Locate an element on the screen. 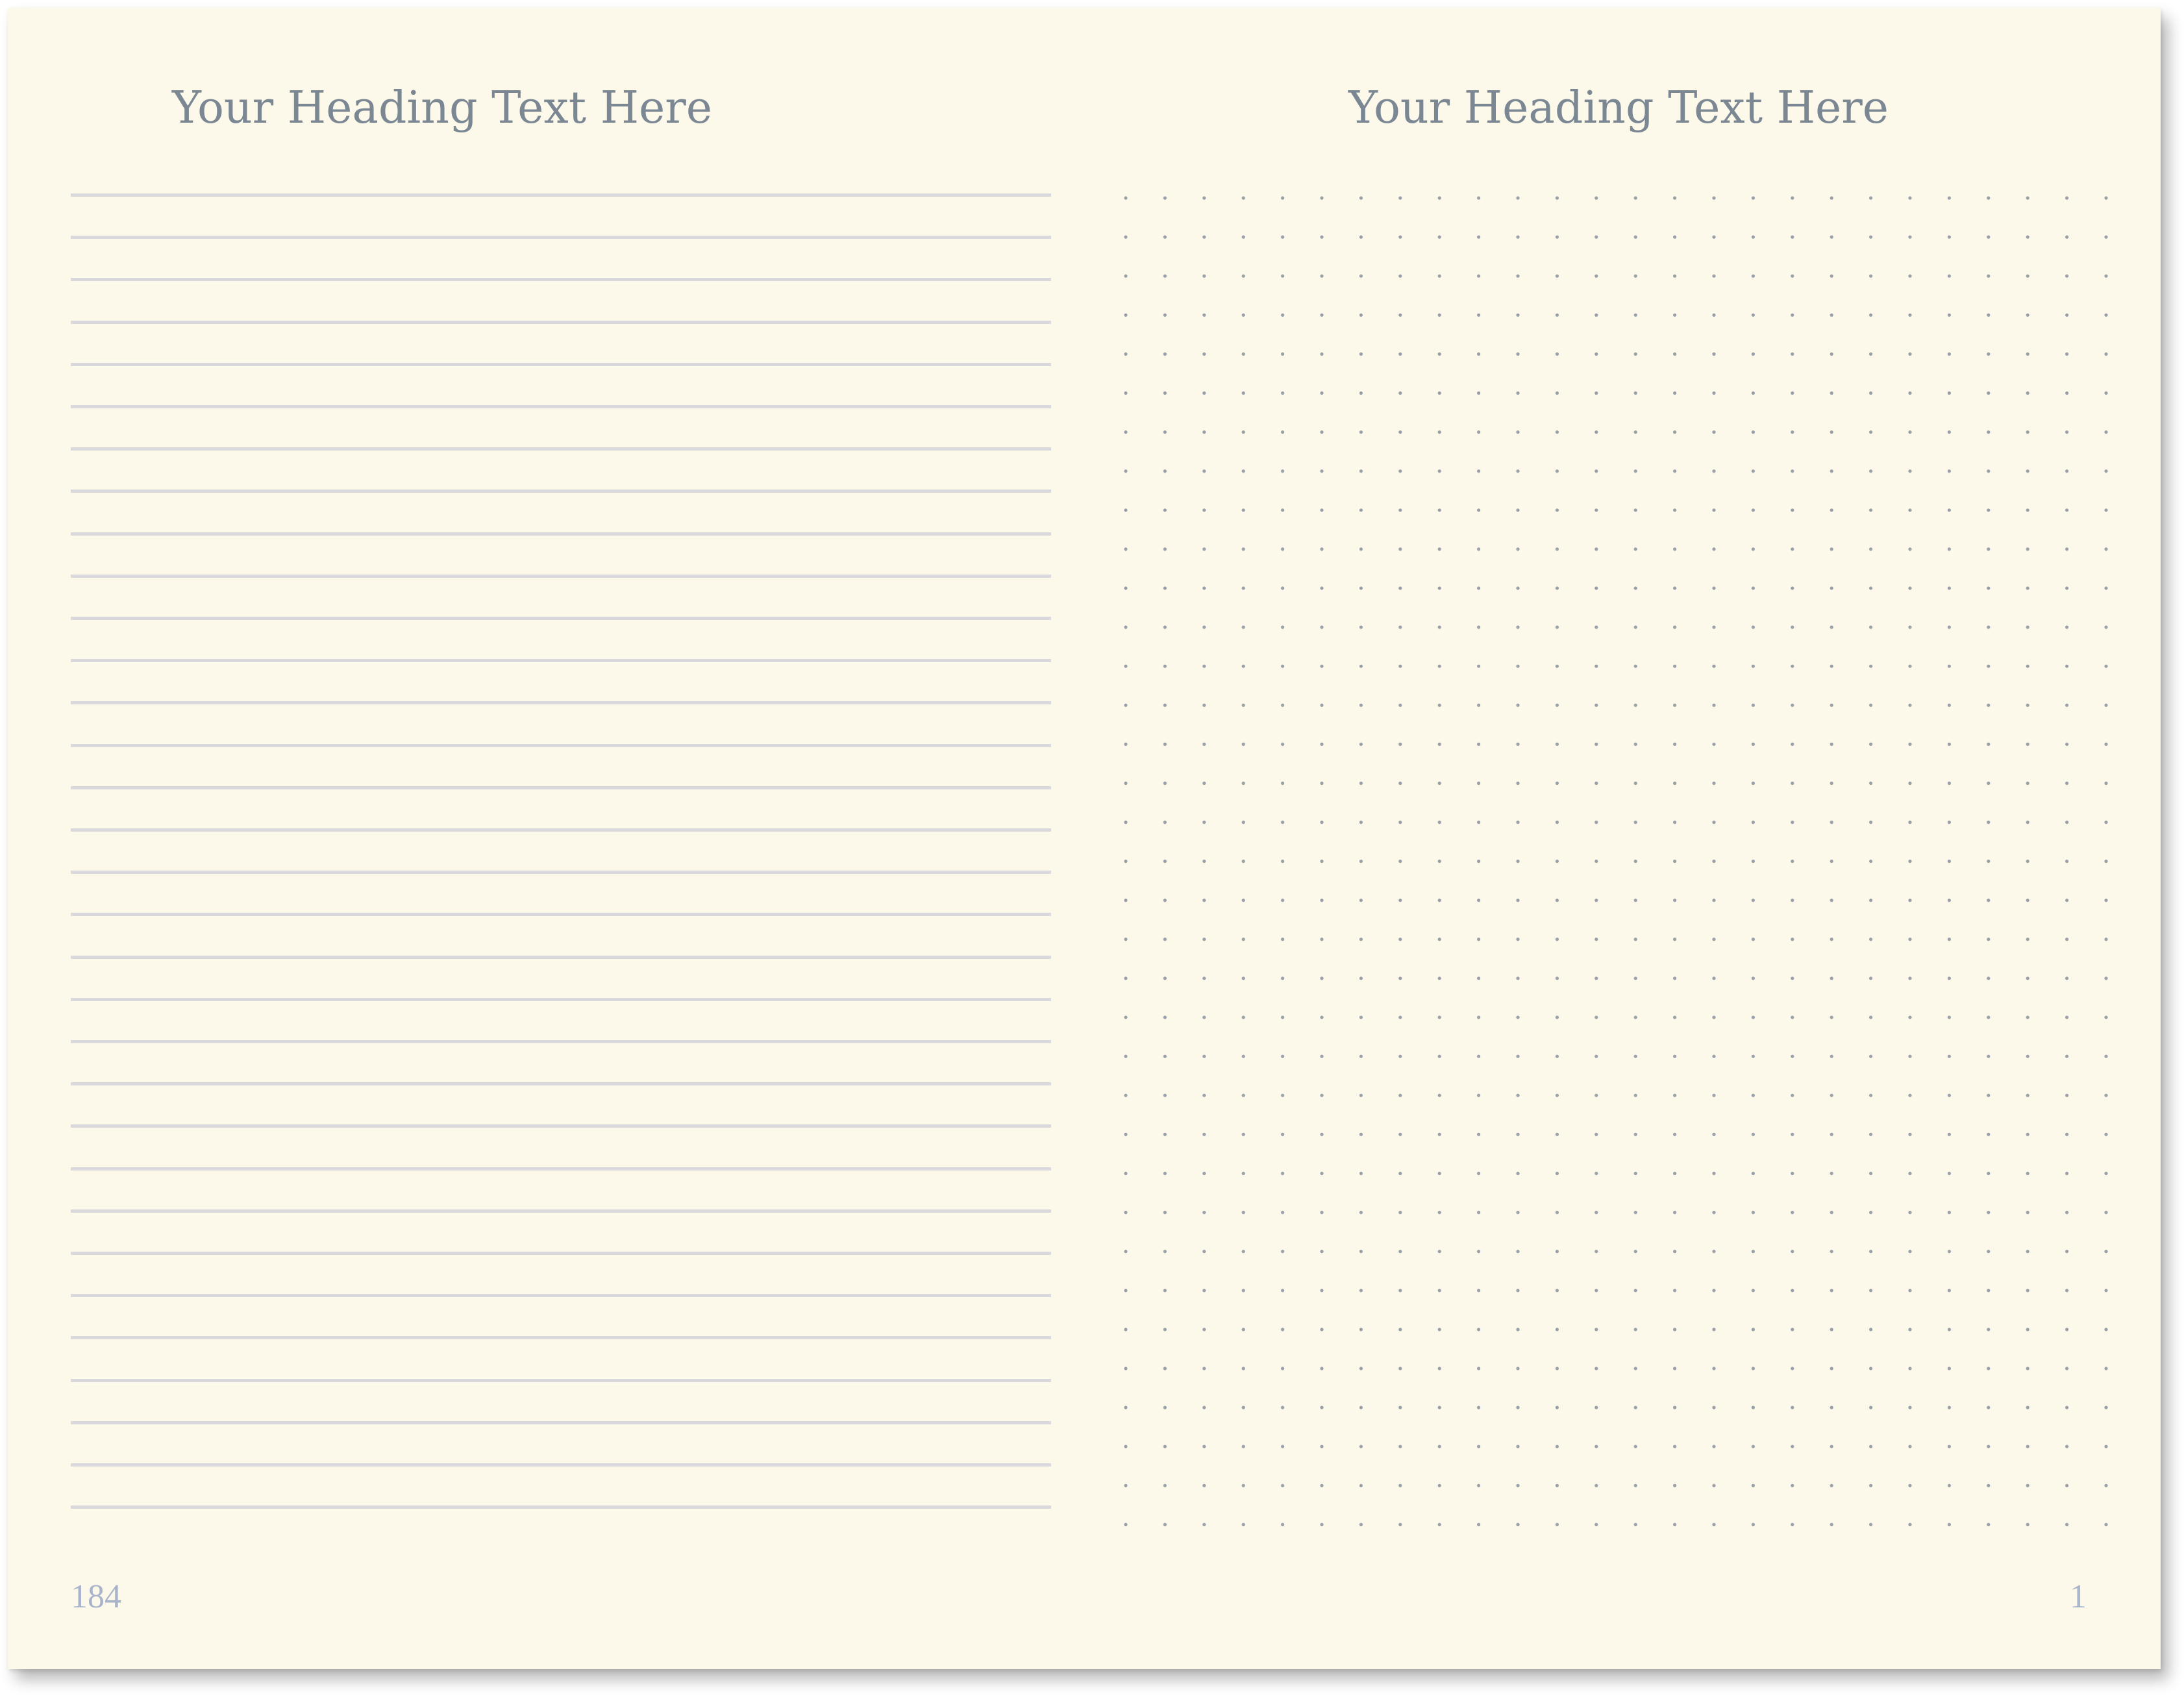 Image resolution: width=2184 pixels, height=1697 pixels. ruled-line is located at coordinates (561, 618).